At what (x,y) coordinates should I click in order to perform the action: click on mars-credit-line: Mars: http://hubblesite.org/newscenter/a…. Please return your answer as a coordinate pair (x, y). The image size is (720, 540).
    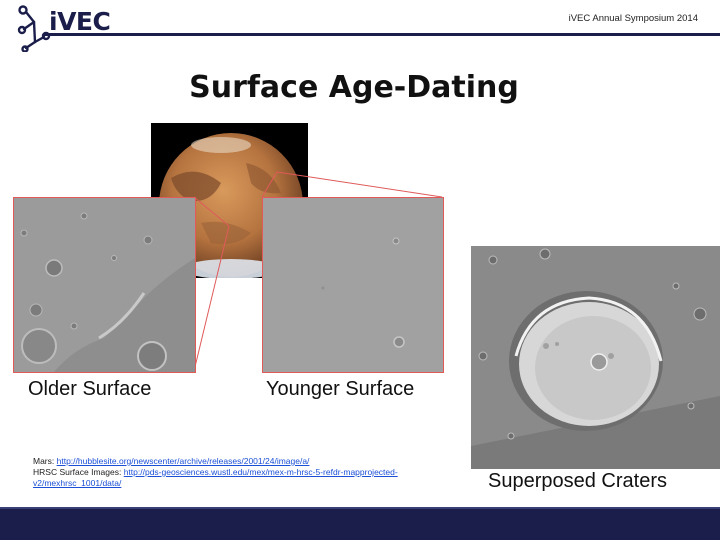
    Looking at the image, I should click on (223, 461).